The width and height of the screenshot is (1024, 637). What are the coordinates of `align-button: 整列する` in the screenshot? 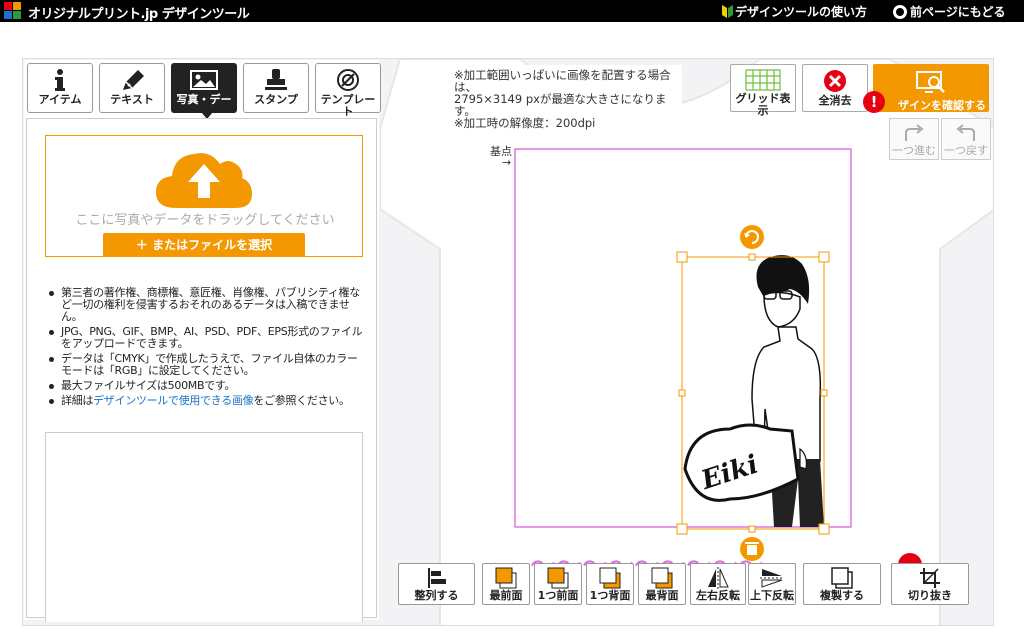 It's located at (436, 584).